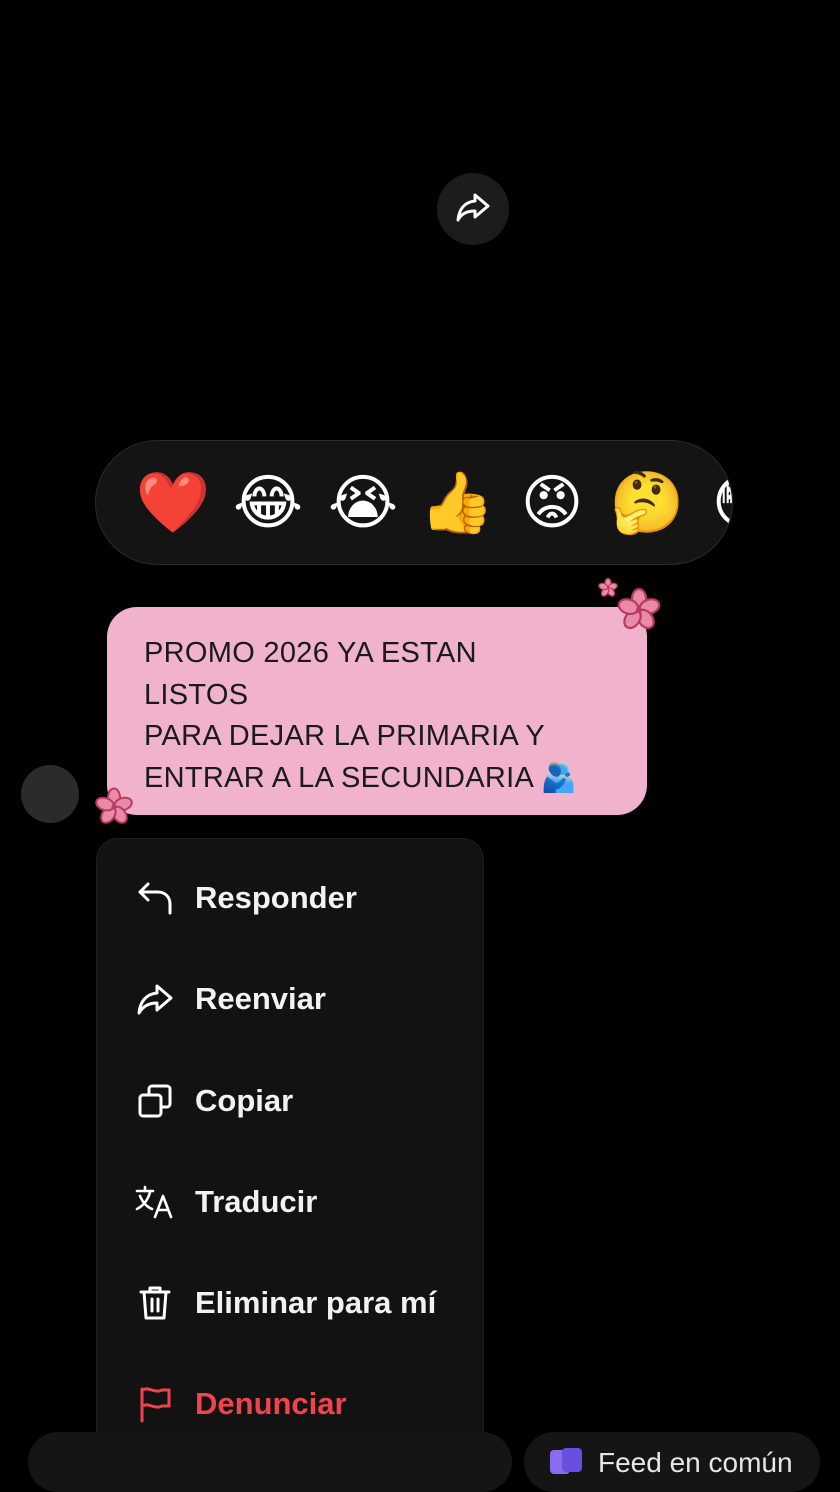  What do you see at coordinates (316, 1302) in the screenshot?
I see `menu-item-label: Eliminar para mí` at bounding box center [316, 1302].